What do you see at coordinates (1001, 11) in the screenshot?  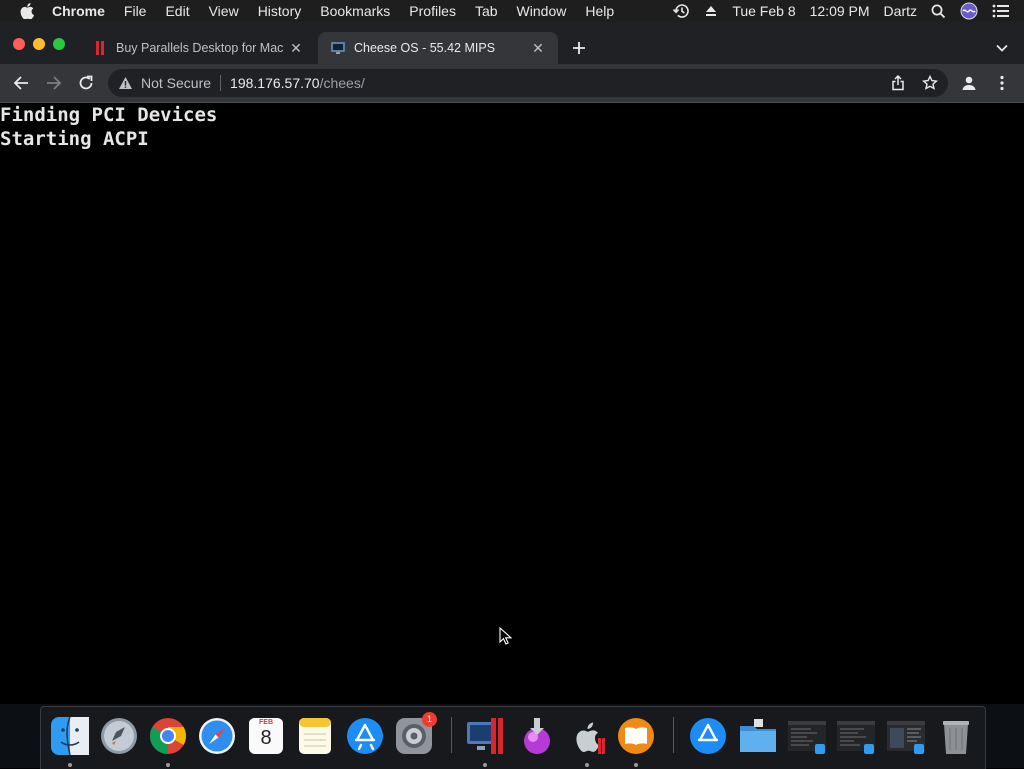 I see `control-center-icon` at bounding box center [1001, 11].